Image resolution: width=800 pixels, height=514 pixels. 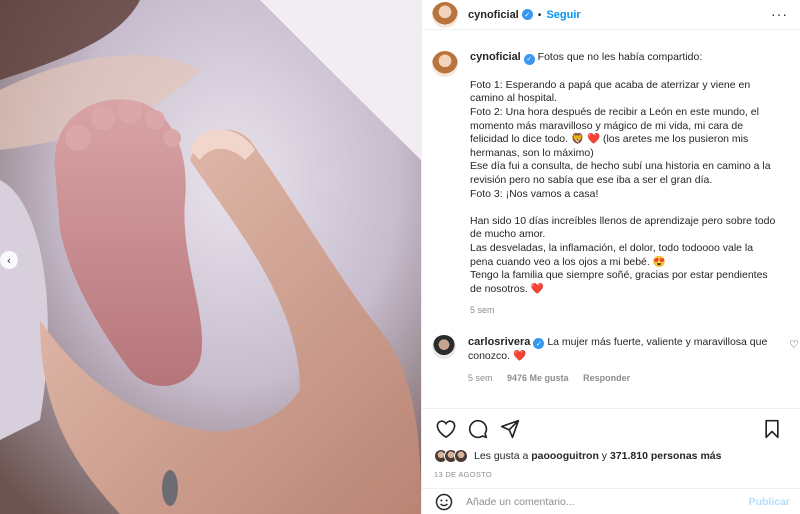 I want to click on post-actions, so click(x=611, y=428).